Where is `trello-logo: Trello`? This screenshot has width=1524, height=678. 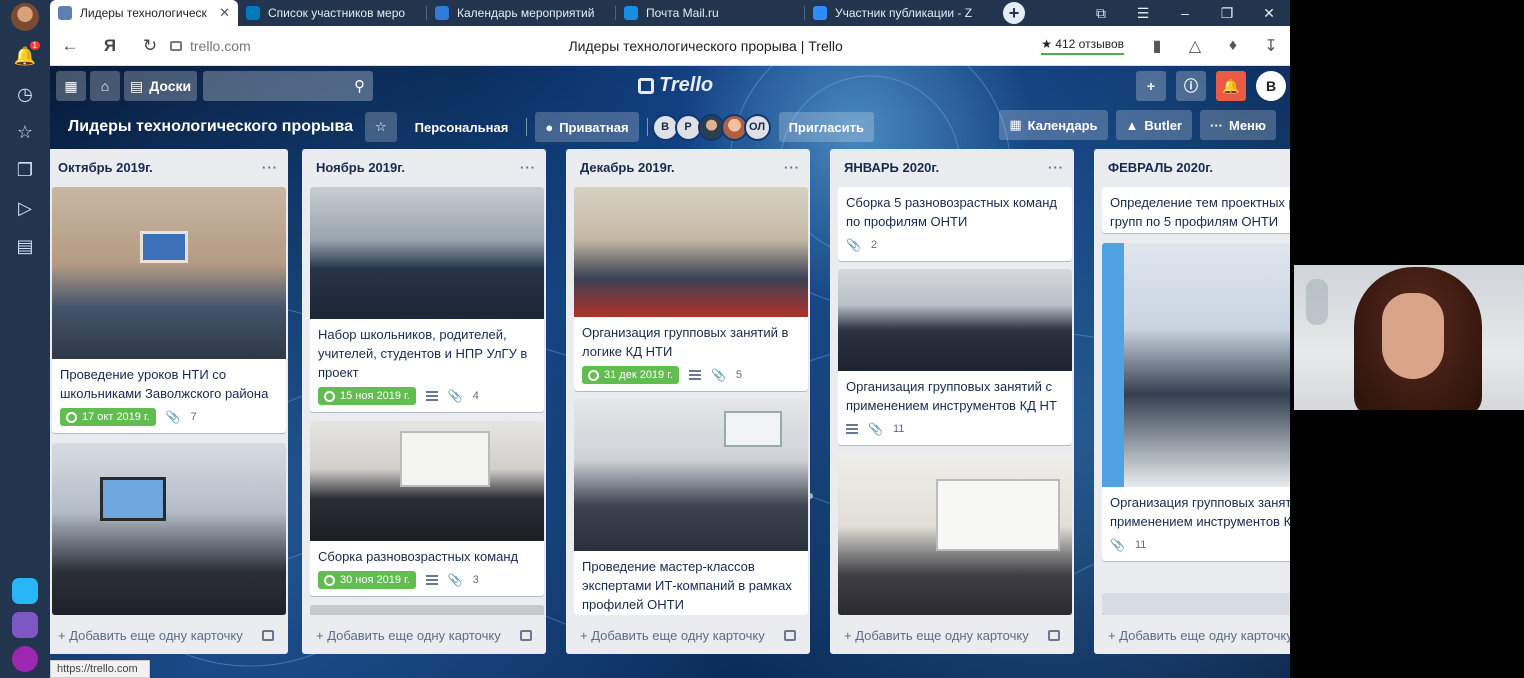
trello-logo: Trello is located at coordinates (675, 85).